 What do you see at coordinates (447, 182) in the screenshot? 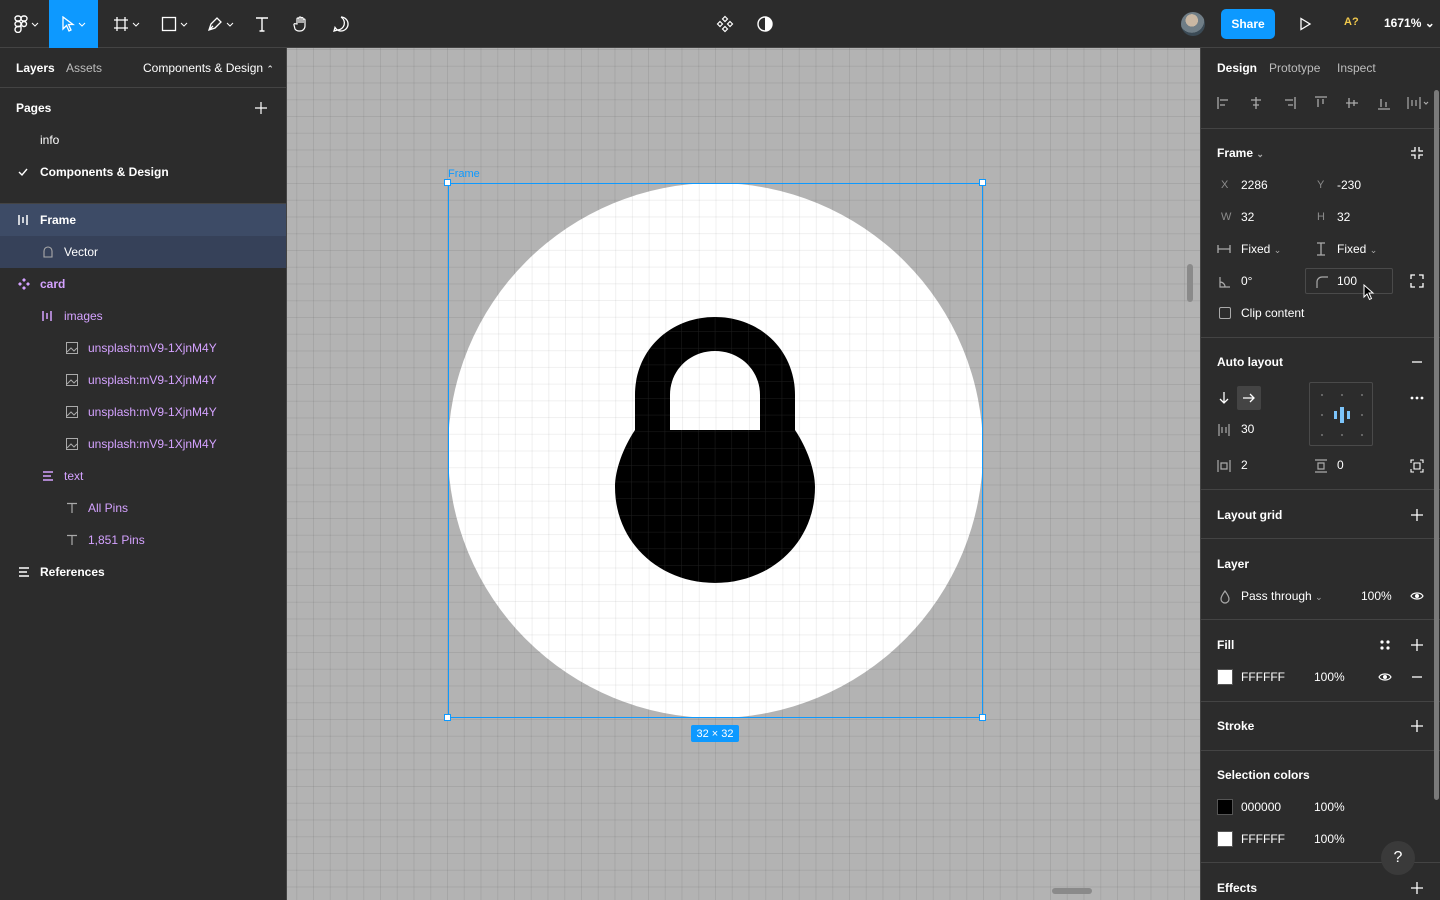
I see `resize-handle-top-left` at bounding box center [447, 182].